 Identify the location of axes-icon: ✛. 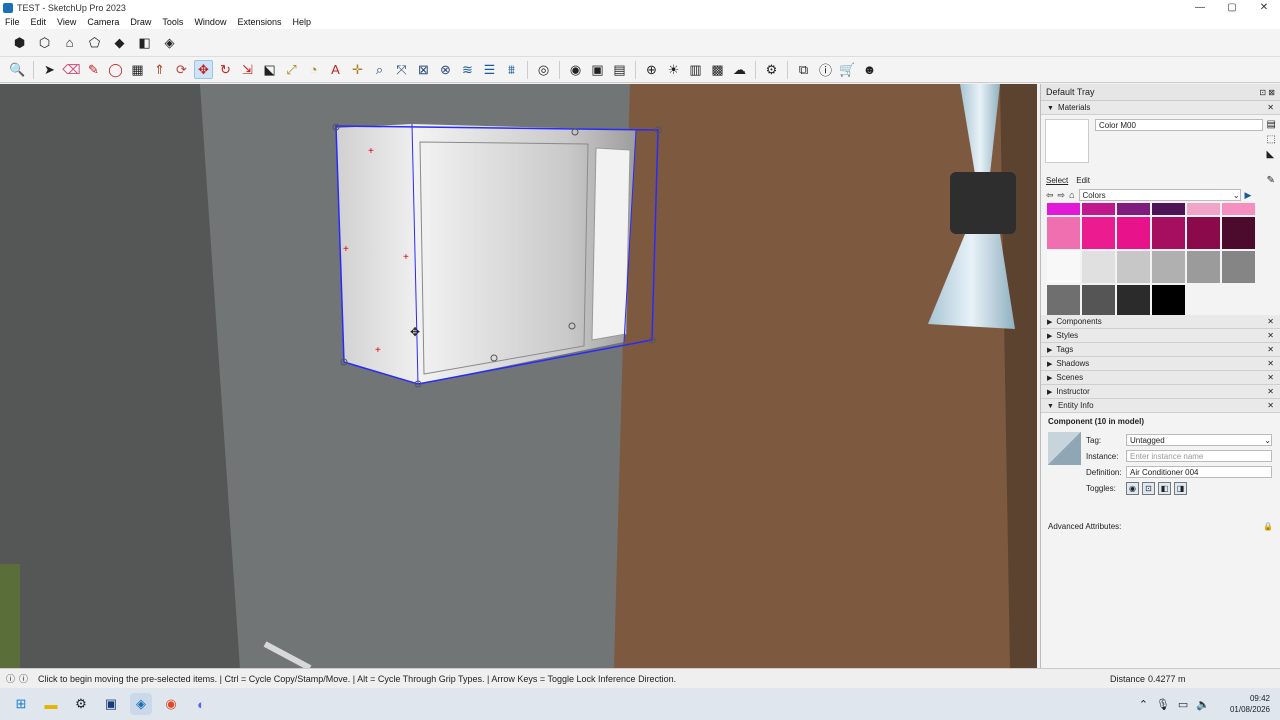
(357, 69).